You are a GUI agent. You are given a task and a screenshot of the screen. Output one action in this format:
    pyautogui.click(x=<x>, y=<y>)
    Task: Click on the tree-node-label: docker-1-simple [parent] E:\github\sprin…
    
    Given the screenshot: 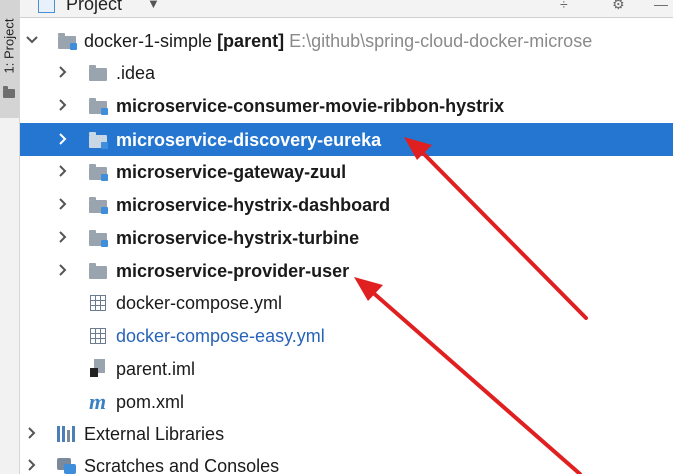 What is the action you would take?
    pyautogui.click(x=338, y=41)
    